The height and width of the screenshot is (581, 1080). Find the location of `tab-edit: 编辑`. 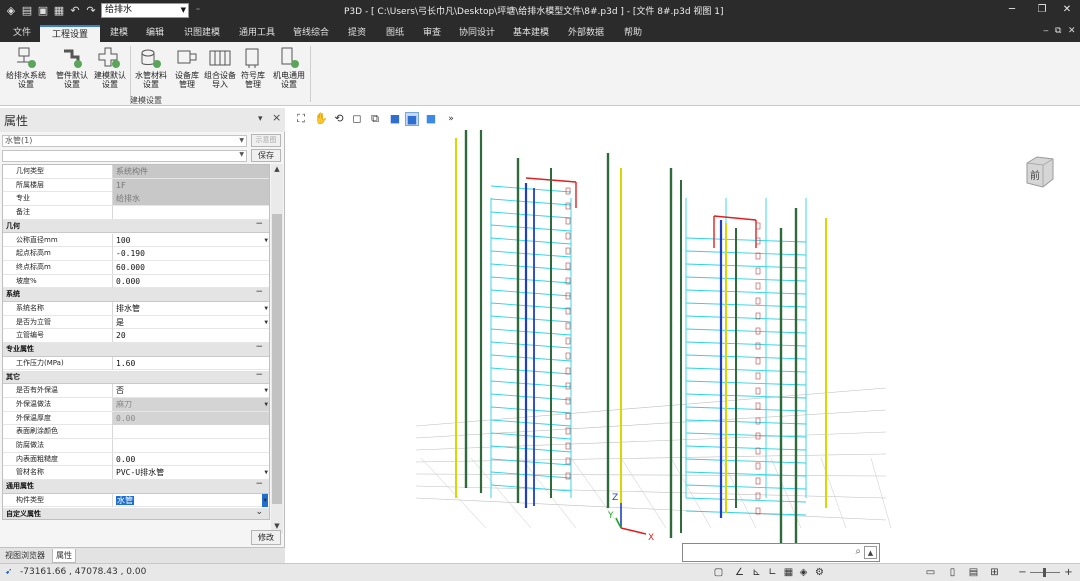

tab-edit: 编辑 is located at coordinates (155, 33).